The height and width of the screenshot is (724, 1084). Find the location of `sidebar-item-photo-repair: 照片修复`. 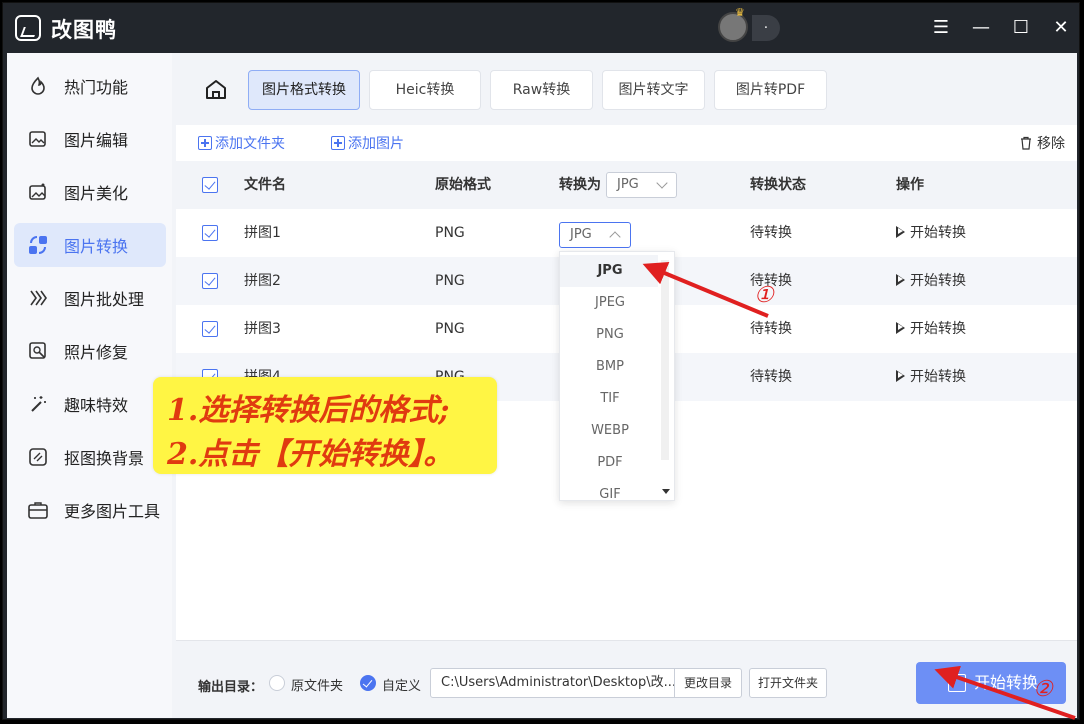

sidebar-item-photo-repair: 照片修复 is located at coordinates (90, 351).